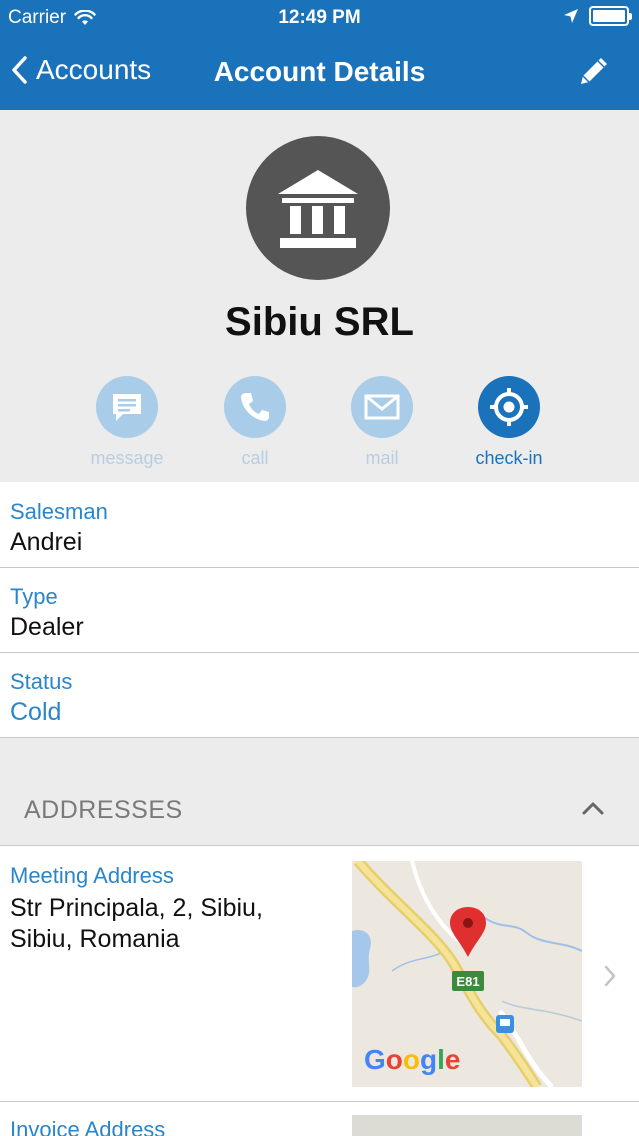 This screenshot has width=639, height=1136. I want to click on addresses-section-title: ADDRESSES, so click(103, 810).